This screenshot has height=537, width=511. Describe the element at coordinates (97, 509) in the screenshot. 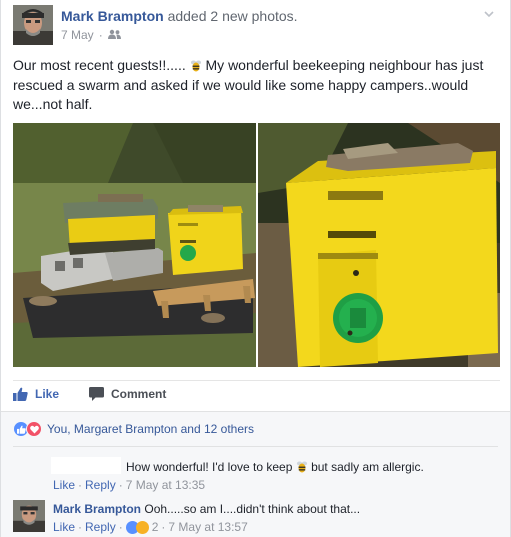

I see `reply-author-name: Mark Brampton` at that location.